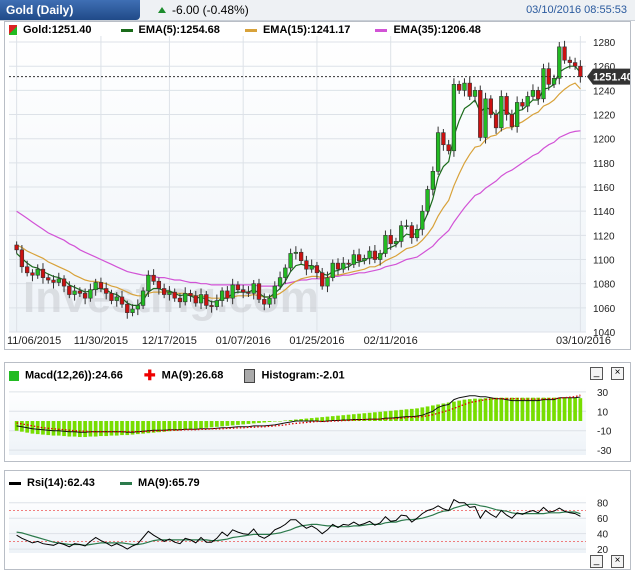  What do you see at coordinates (381, 30) in the screenshot?
I see `ema35-line-icon` at bounding box center [381, 30].